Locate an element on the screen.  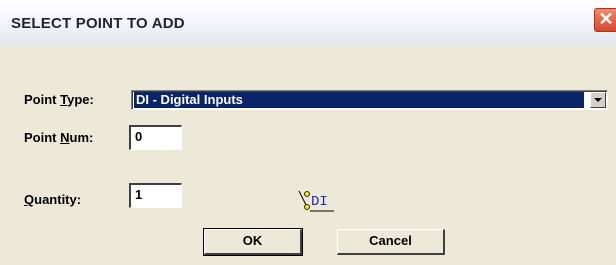
close-icon: ✕ is located at coordinates (606, 19).